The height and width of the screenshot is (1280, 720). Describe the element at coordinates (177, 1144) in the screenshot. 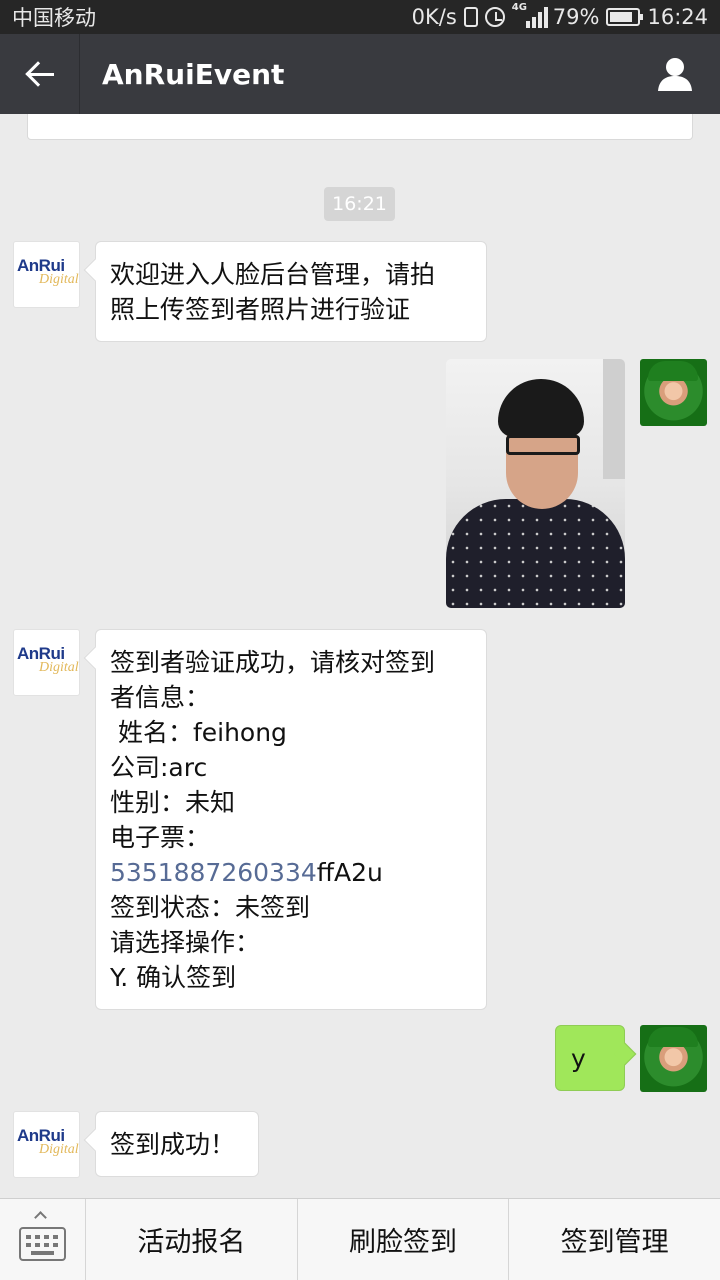

I see `message-bubble: 签到成功！` at that location.